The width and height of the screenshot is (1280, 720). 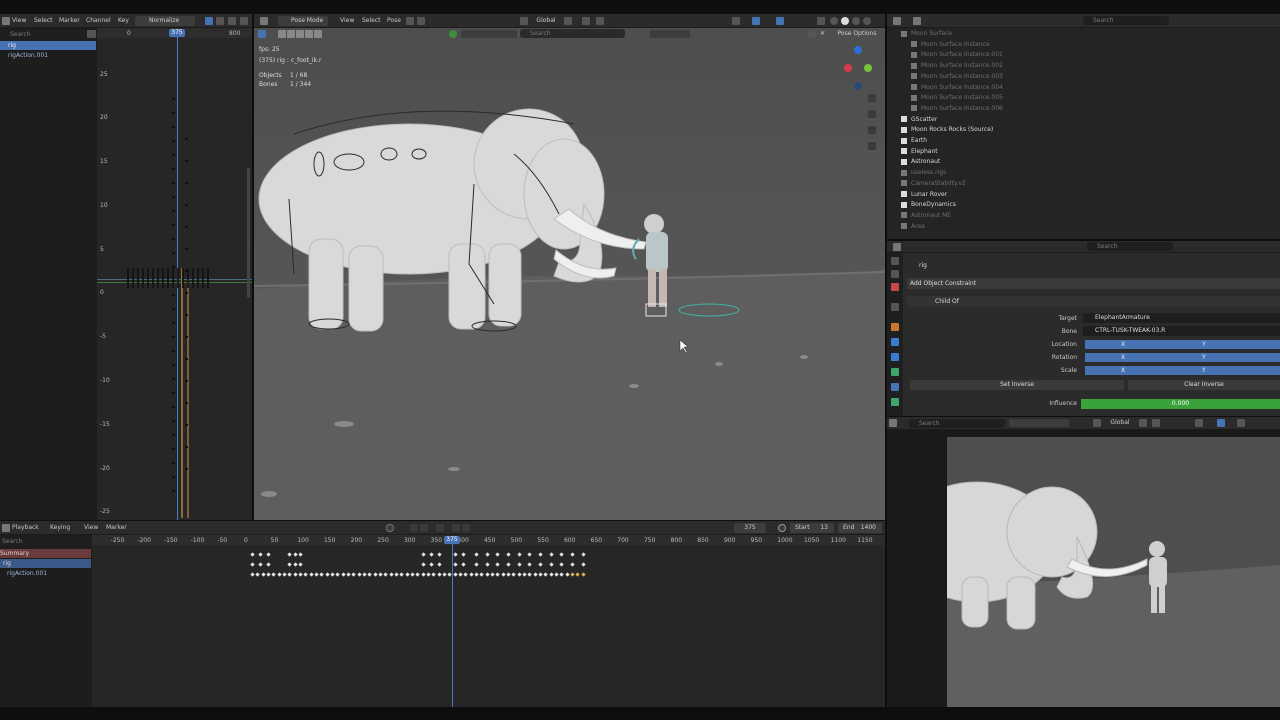 I want to click on outliner-row: BoneDynamics, so click(x=1083, y=205).